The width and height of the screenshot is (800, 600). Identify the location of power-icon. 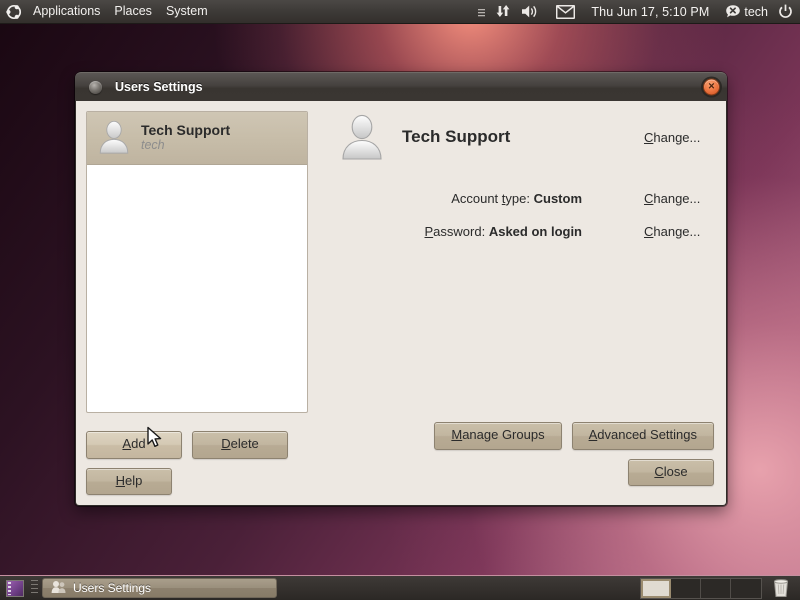
(785, 12).